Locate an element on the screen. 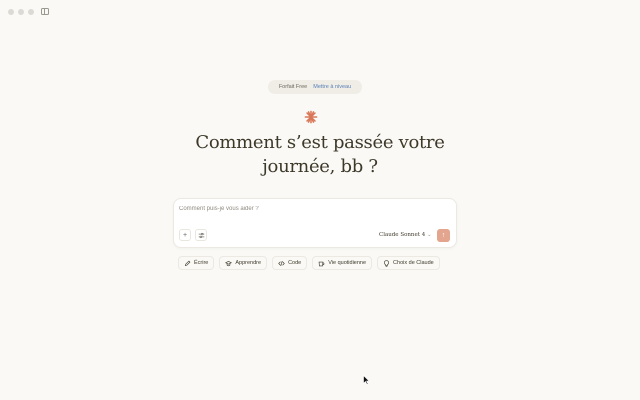 This screenshot has width=640, height=400. sliders-icon is located at coordinates (201, 235).